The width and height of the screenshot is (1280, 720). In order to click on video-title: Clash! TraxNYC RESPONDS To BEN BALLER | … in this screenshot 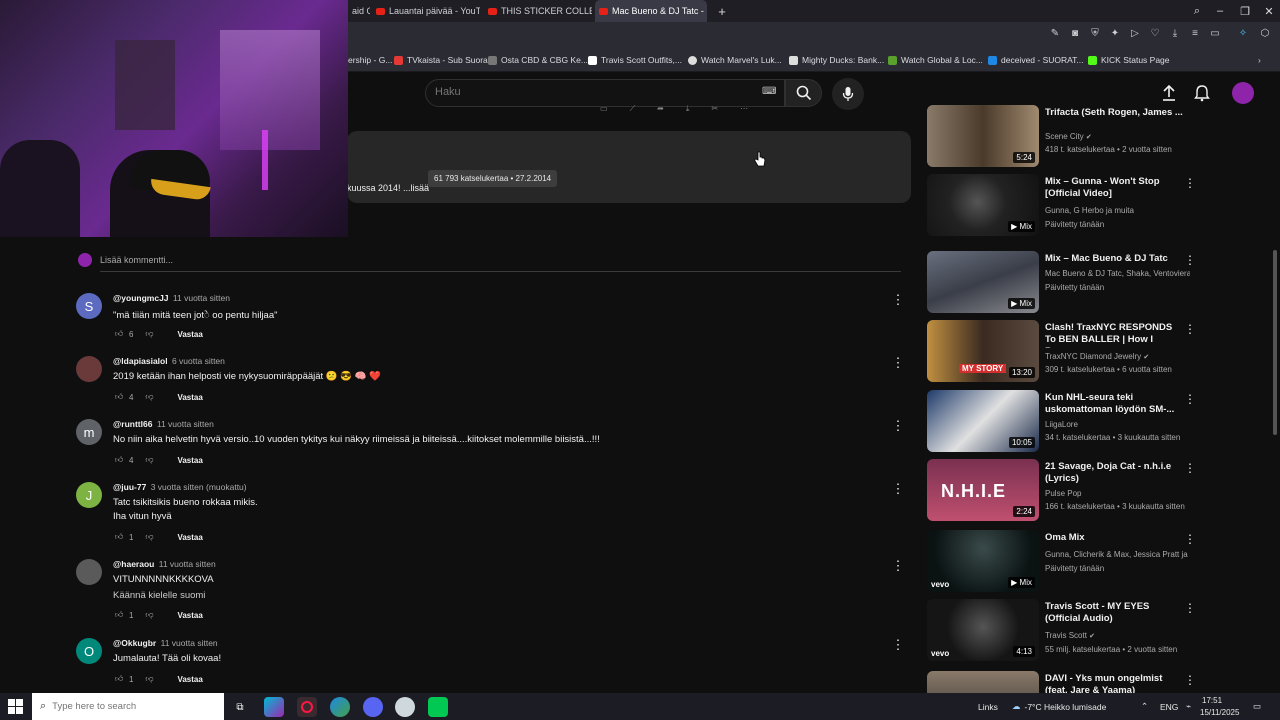, I will do `click(1115, 335)`.